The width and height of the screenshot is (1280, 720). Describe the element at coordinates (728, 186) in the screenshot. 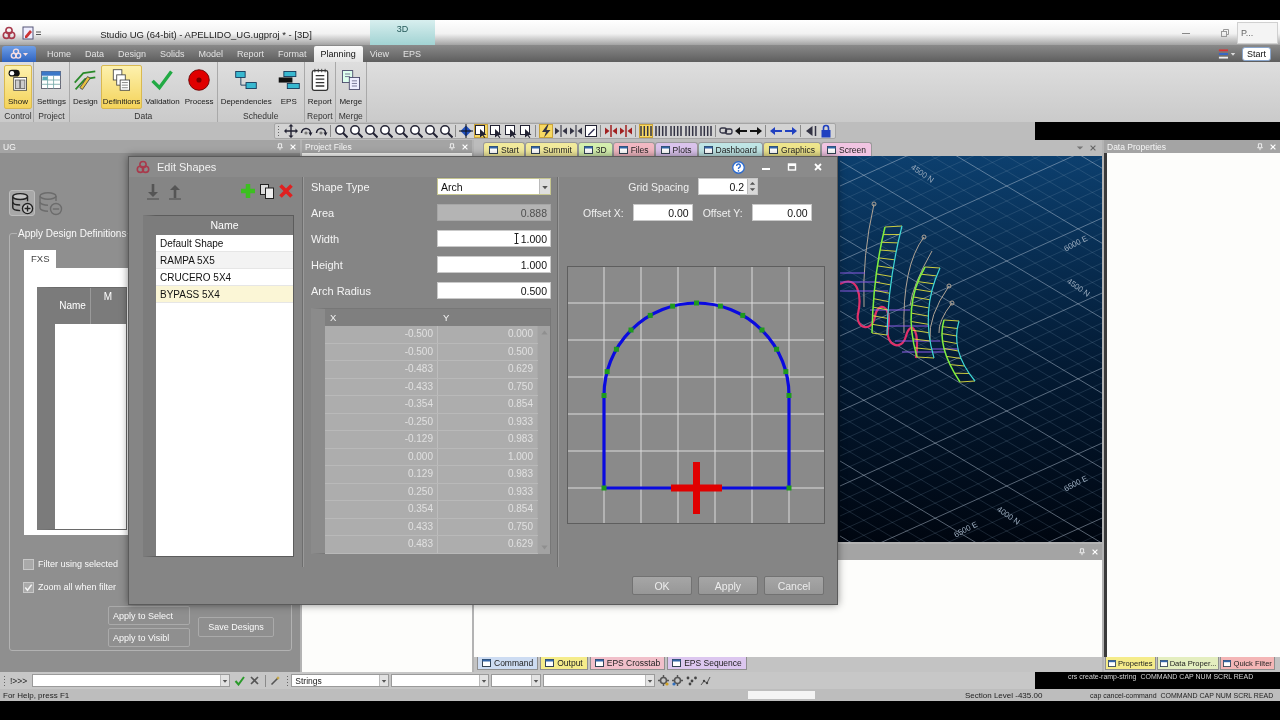

I see `spinner-field: 0.2` at that location.